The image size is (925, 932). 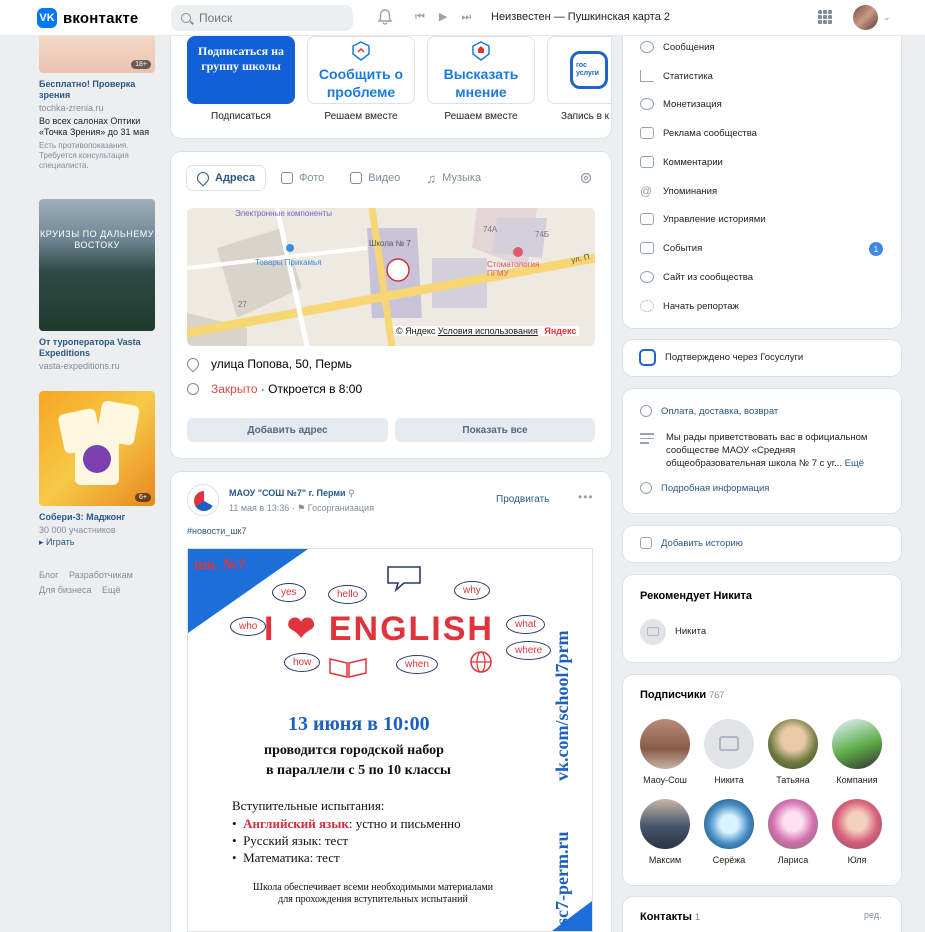 I want to click on poster-word: how, so click(x=302, y=662).